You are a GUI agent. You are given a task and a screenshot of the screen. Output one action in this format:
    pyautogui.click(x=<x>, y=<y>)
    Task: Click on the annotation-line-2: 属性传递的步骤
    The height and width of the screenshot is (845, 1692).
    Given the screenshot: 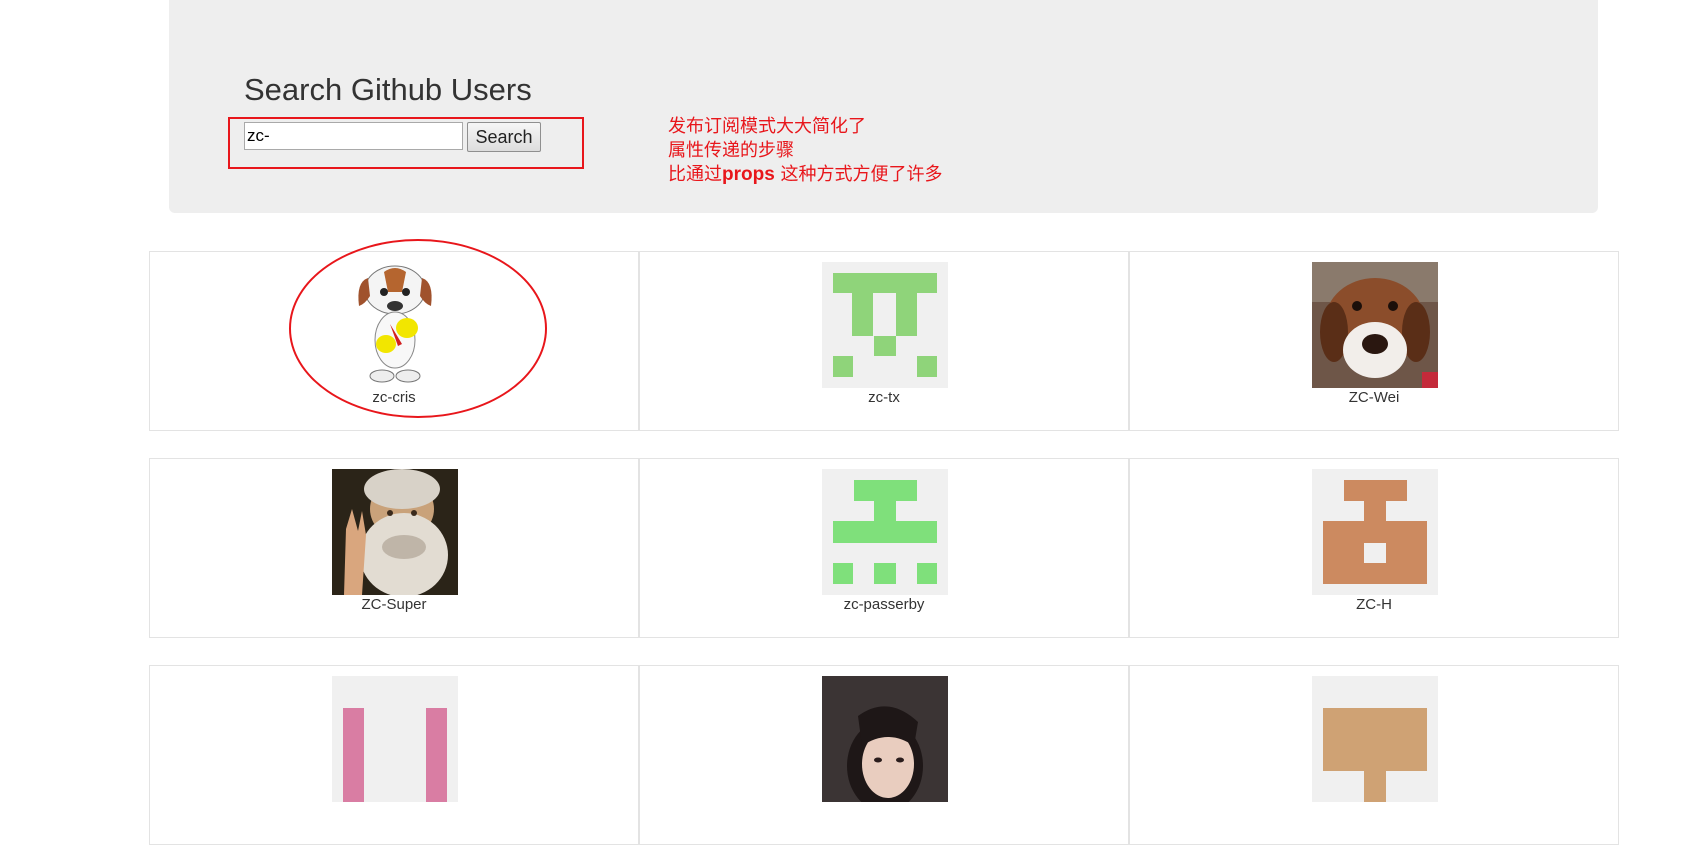 What is the action you would take?
    pyautogui.click(x=731, y=150)
    